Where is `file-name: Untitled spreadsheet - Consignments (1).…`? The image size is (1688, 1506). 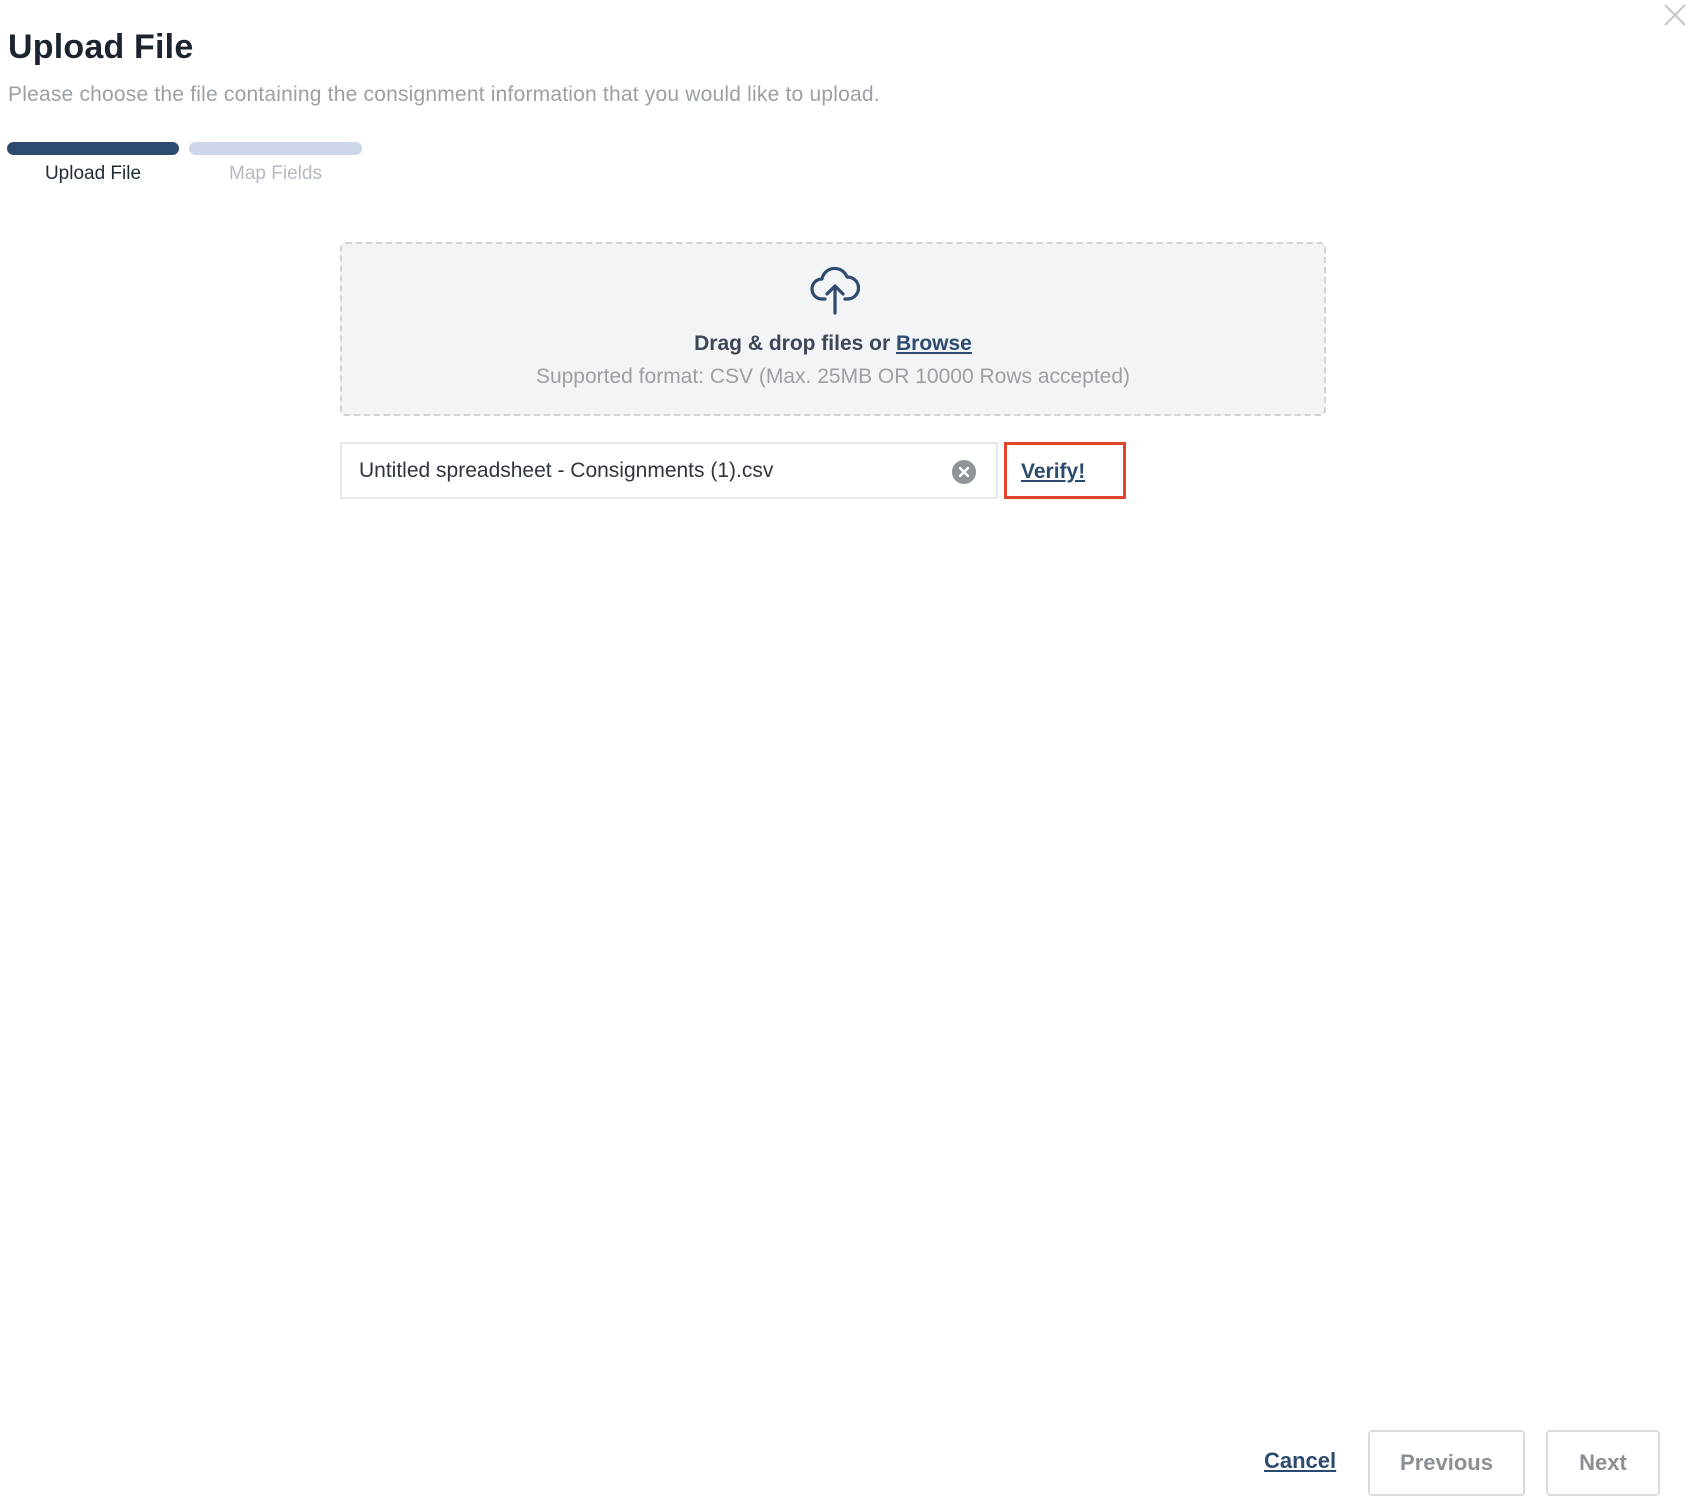 file-name: Untitled spreadsheet - Consignments (1).… is located at coordinates (566, 470).